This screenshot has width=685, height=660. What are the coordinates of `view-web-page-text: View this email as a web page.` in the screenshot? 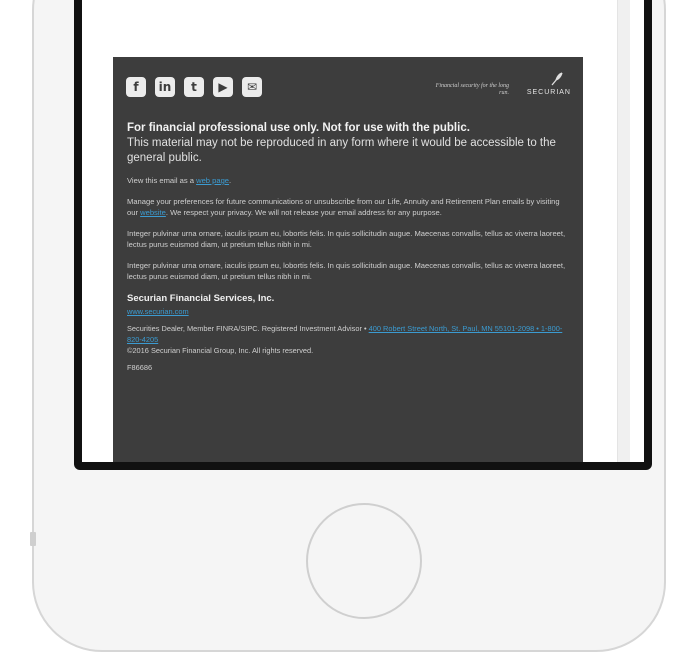 It's located at (179, 180).